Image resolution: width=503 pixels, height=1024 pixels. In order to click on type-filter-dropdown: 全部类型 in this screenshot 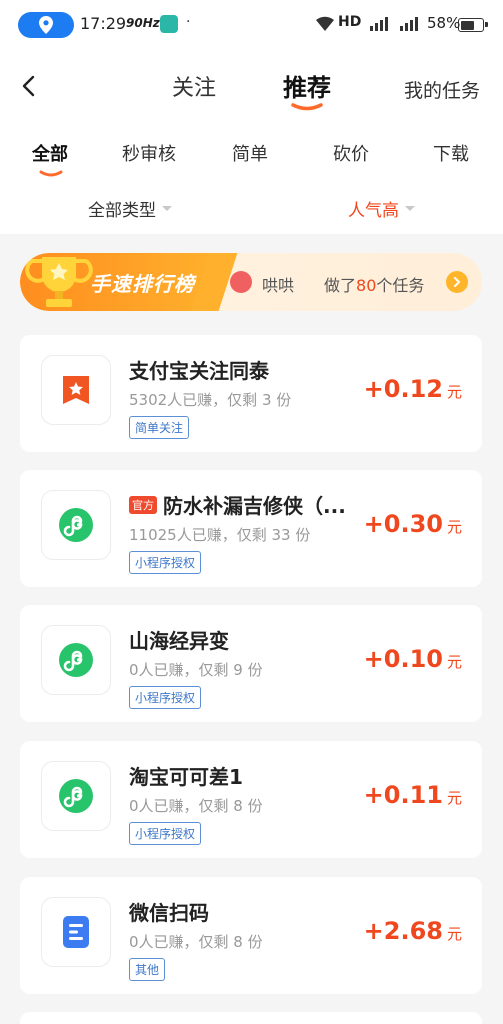, I will do `click(130, 208)`.